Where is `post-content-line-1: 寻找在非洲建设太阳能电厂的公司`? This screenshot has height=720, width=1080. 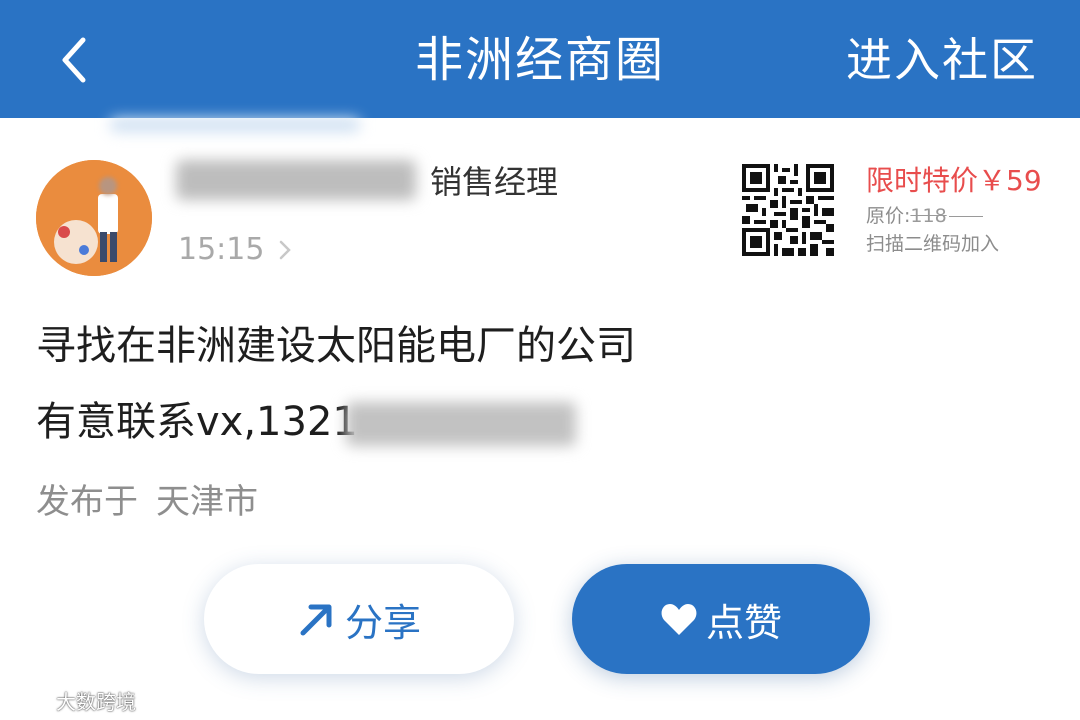 post-content-line-1: 寻找在非洲建设太阳能电厂的公司 is located at coordinates (336, 346).